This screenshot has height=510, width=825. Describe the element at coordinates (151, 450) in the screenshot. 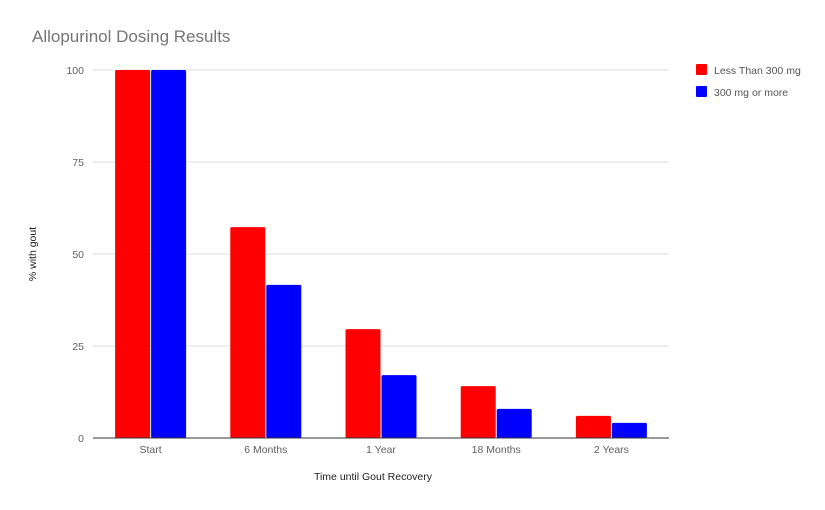

I see `x-tick-label: Start` at that location.